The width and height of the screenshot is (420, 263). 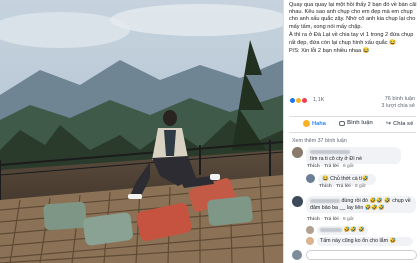 I want to click on comment-text: 😂 Chủ thớt cà tí🤣, so click(x=345, y=179).